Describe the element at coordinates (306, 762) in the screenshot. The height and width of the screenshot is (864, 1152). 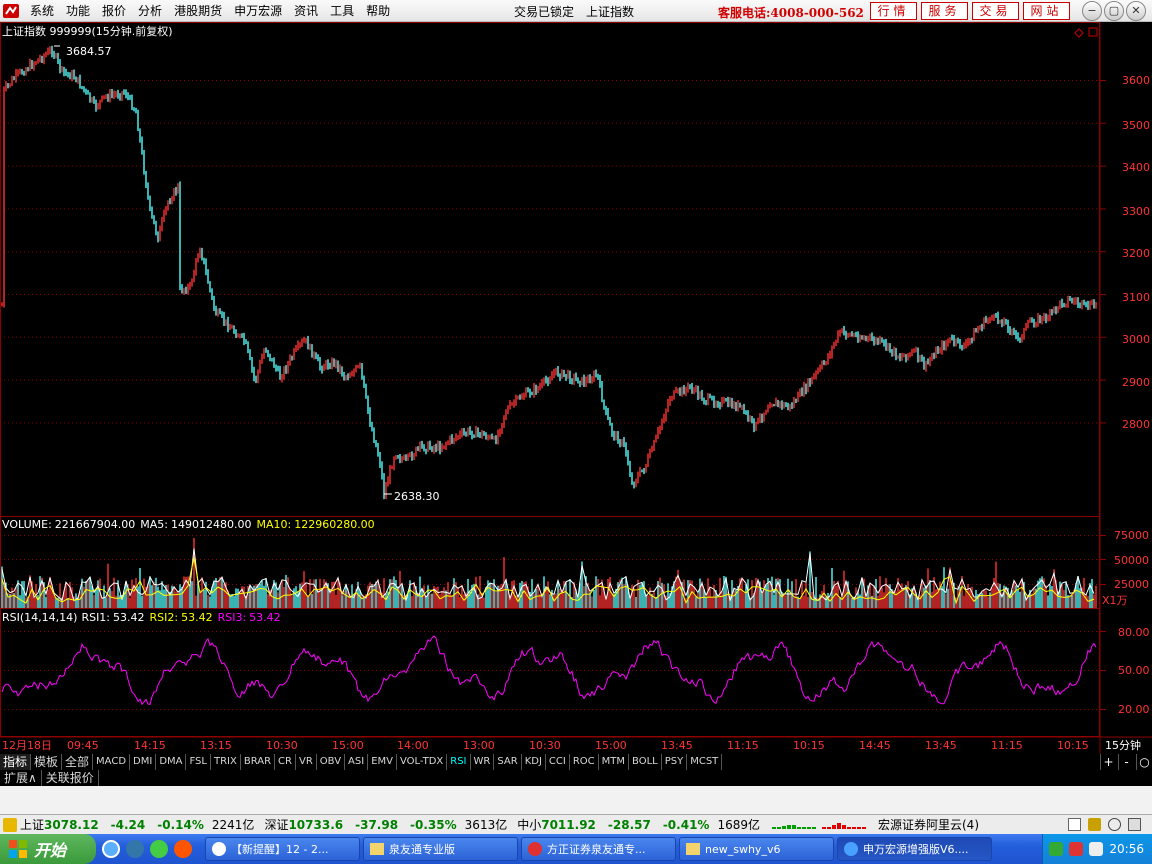
I see `tab-vr: VR` at that location.